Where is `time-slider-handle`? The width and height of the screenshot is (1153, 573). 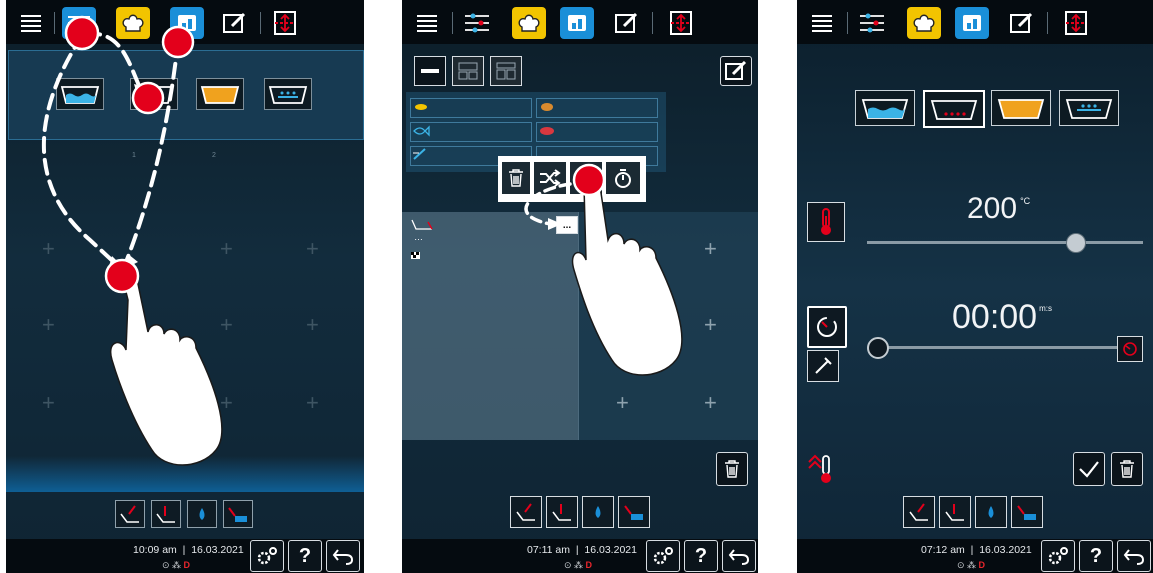
time-slider-handle is located at coordinates (878, 348).